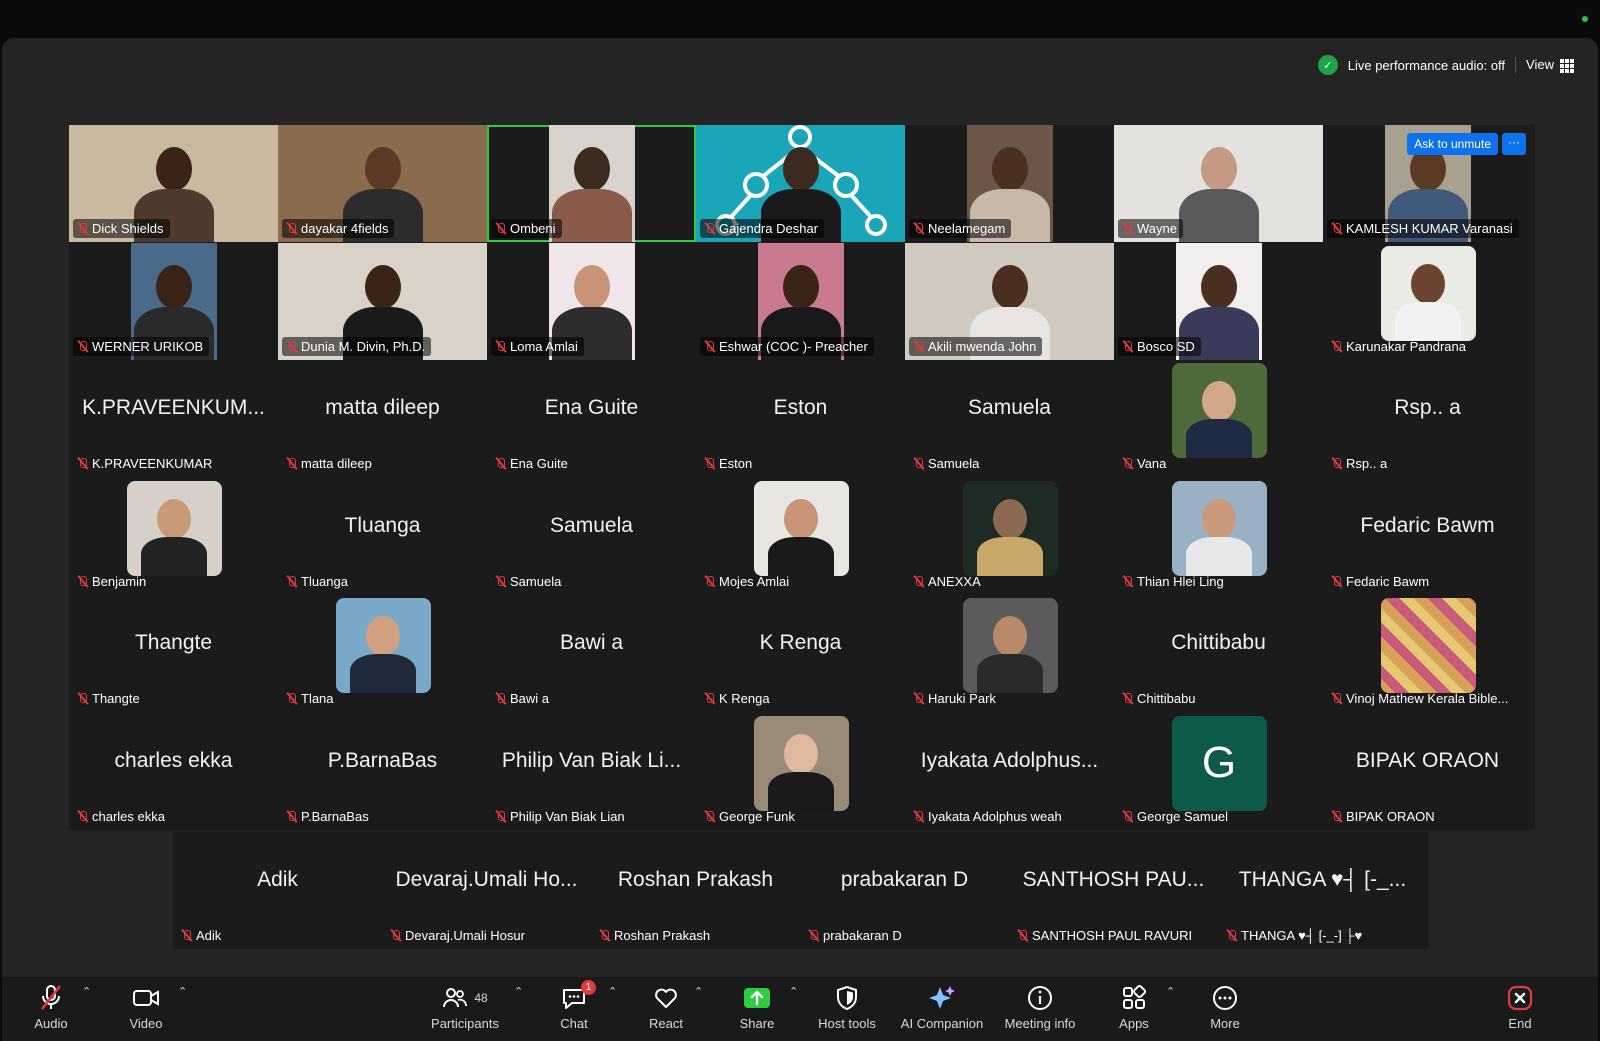 This screenshot has height=1041, width=1600. I want to click on participant-tile: Neelamegam, so click(1009, 183).